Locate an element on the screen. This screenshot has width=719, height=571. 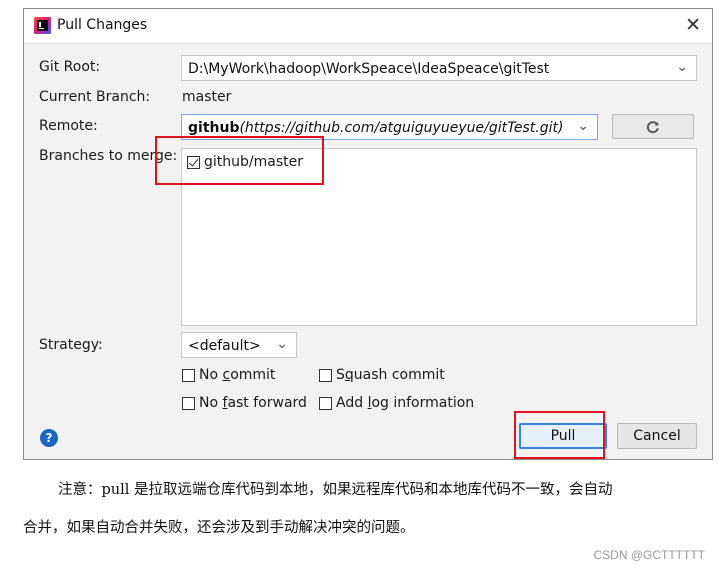
current-branch-label: Current Branch: is located at coordinates (95, 97).